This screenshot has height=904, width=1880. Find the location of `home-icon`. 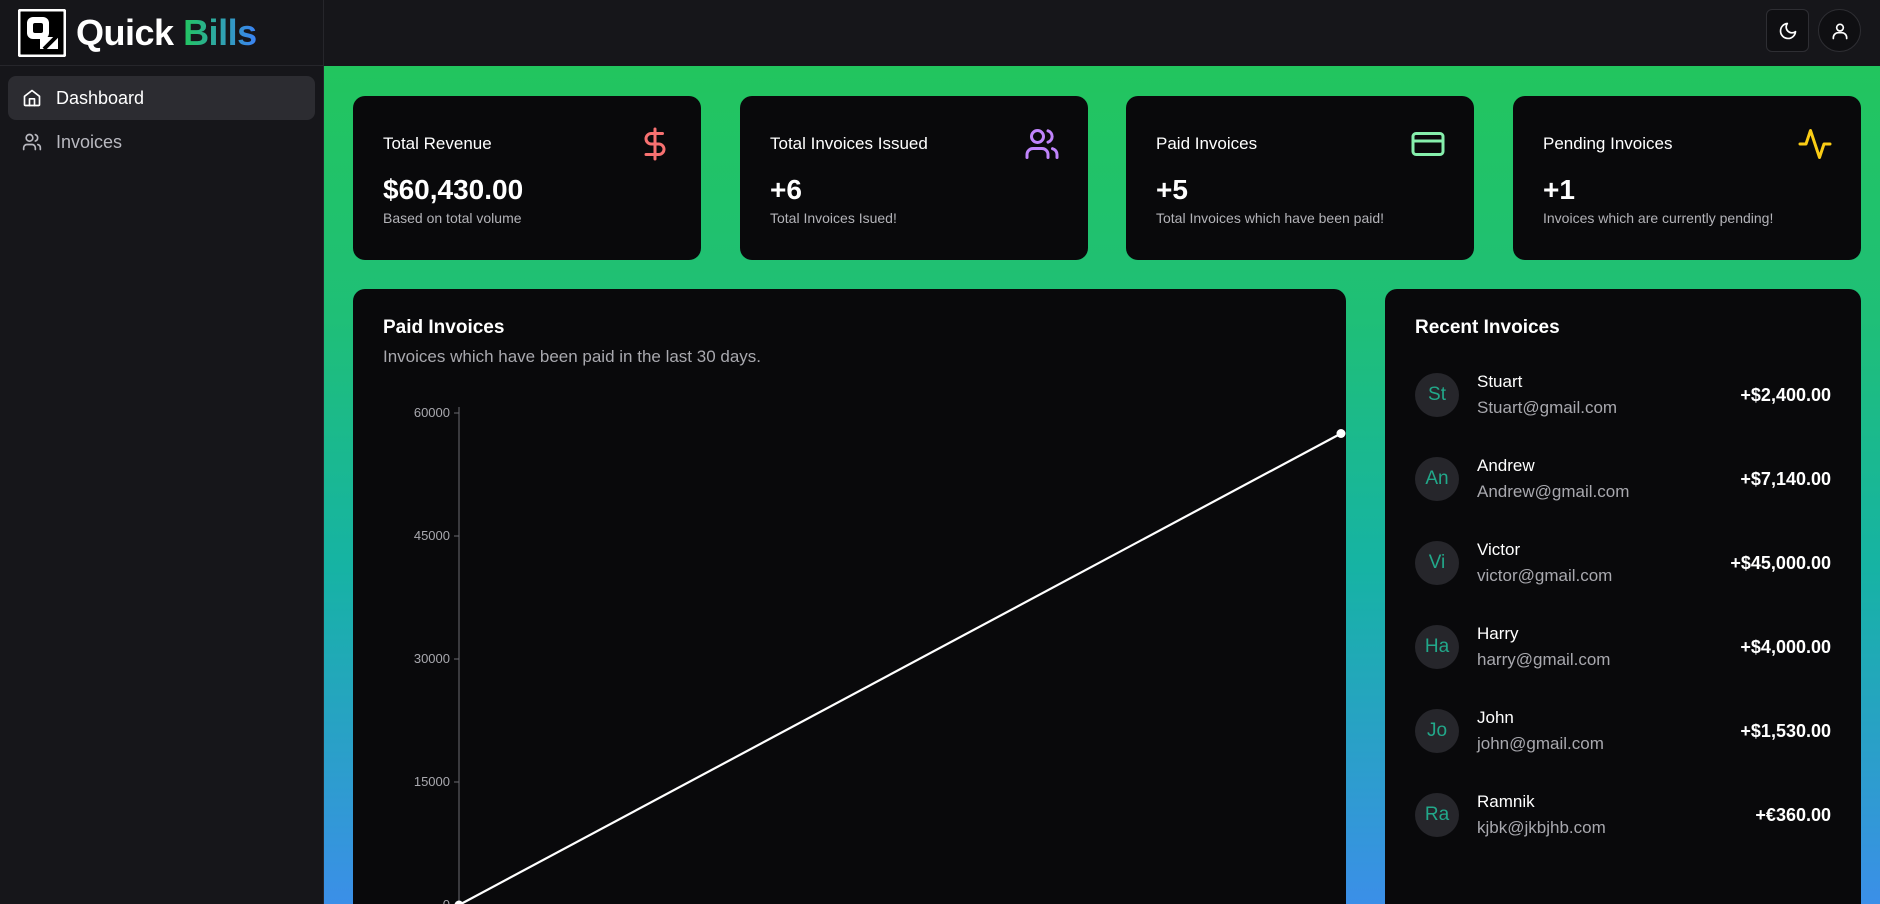

home-icon is located at coordinates (32, 98).